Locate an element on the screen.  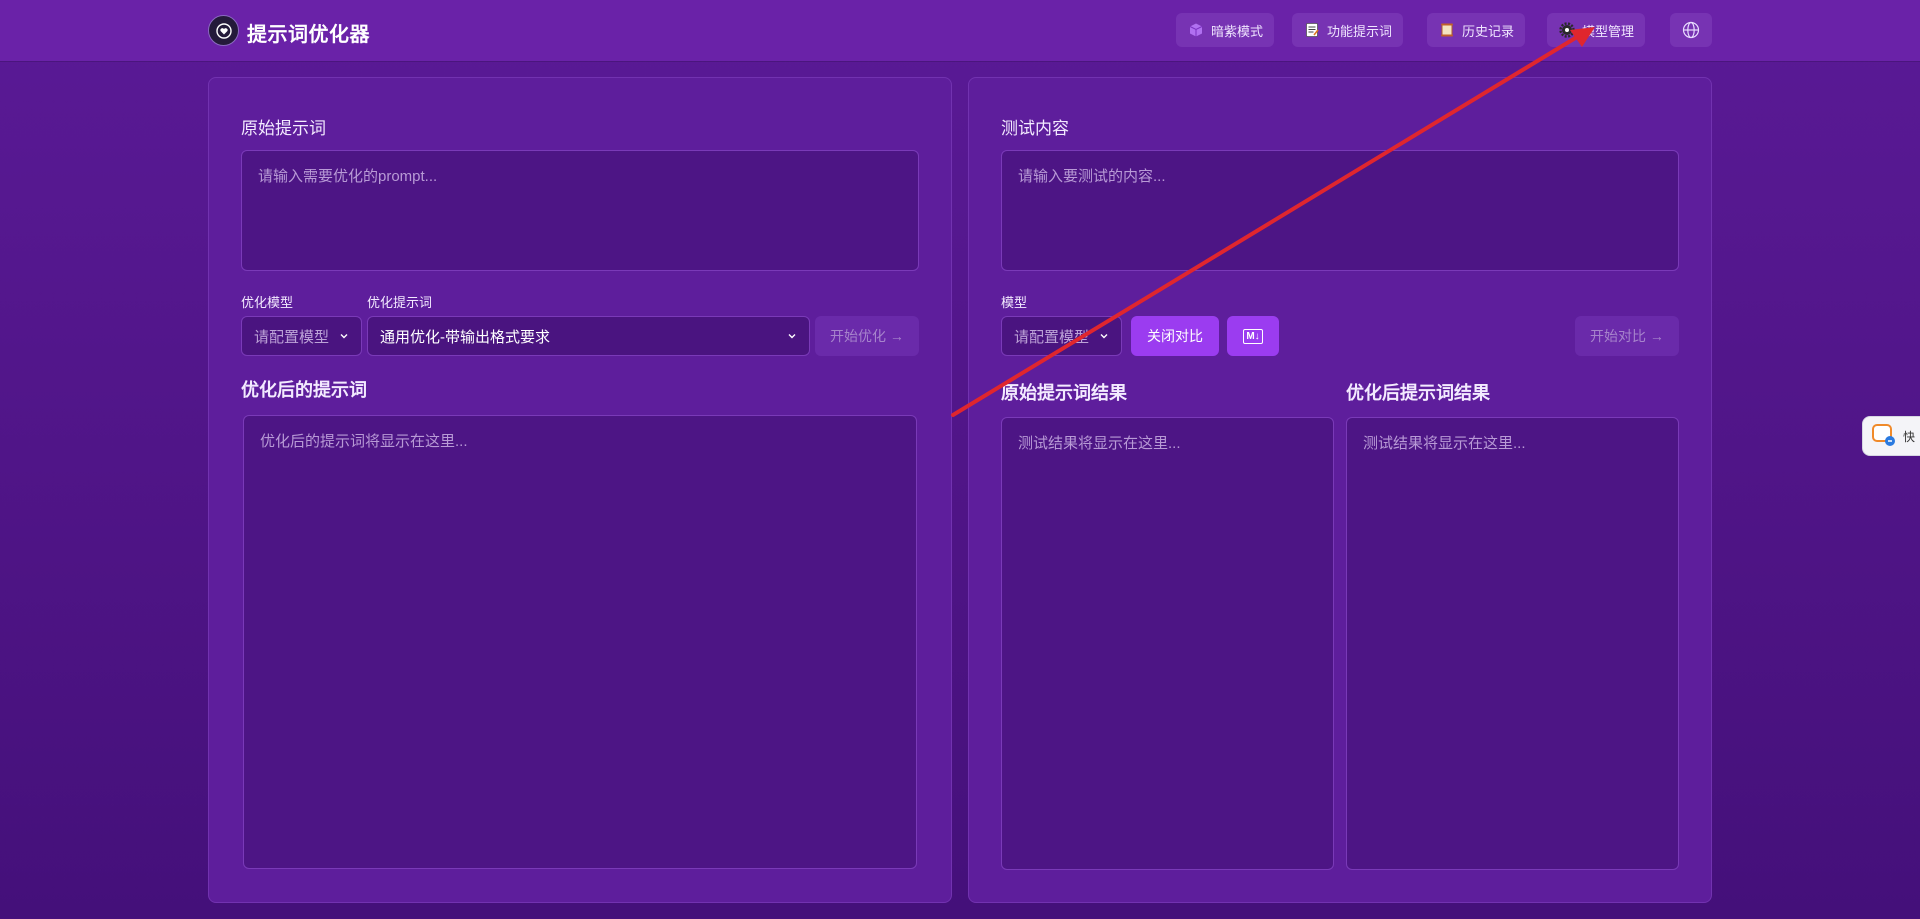
dark-mode-button: 暗紫模式 is located at coordinates (1225, 30).